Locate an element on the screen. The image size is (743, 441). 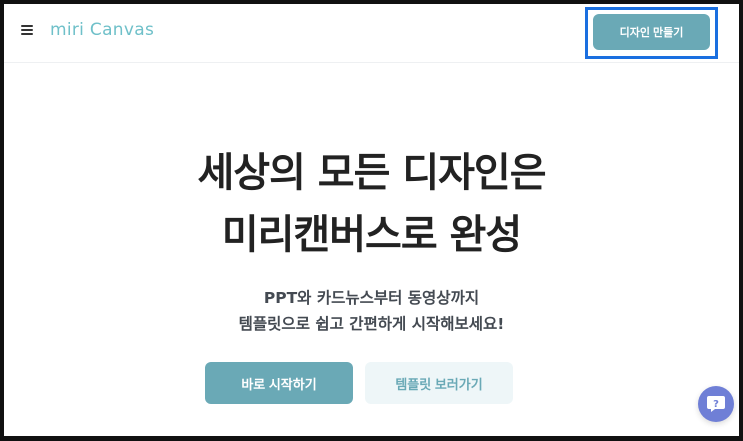
miricanvas-logo: miri Canvas is located at coordinates (102, 30).